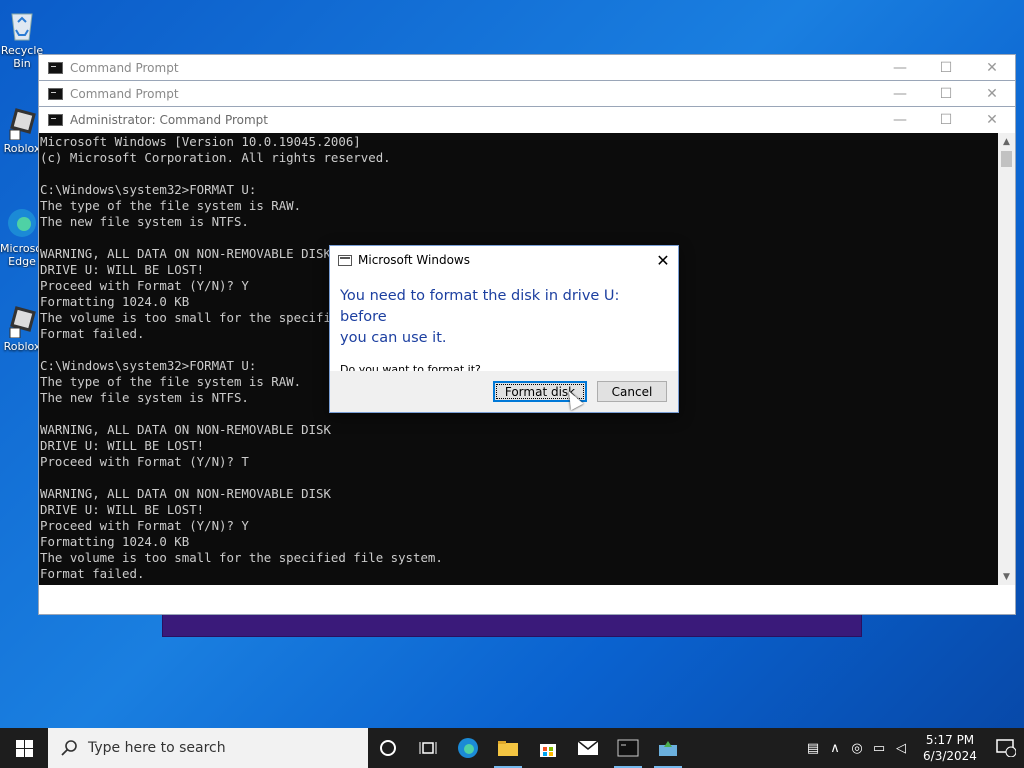 The image size is (1024, 768). What do you see at coordinates (115, 541) in the screenshot?
I see `console-line: Formatting 1024.0 KB` at bounding box center [115, 541].